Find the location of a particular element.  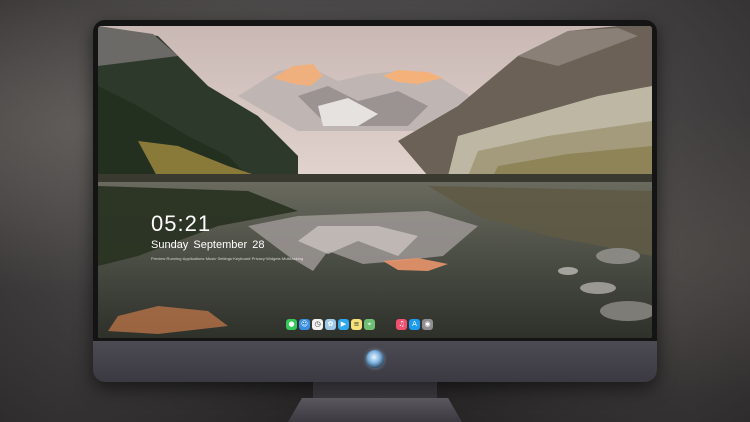

clock-date: Sunday September 28 is located at coordinates (208, 245).